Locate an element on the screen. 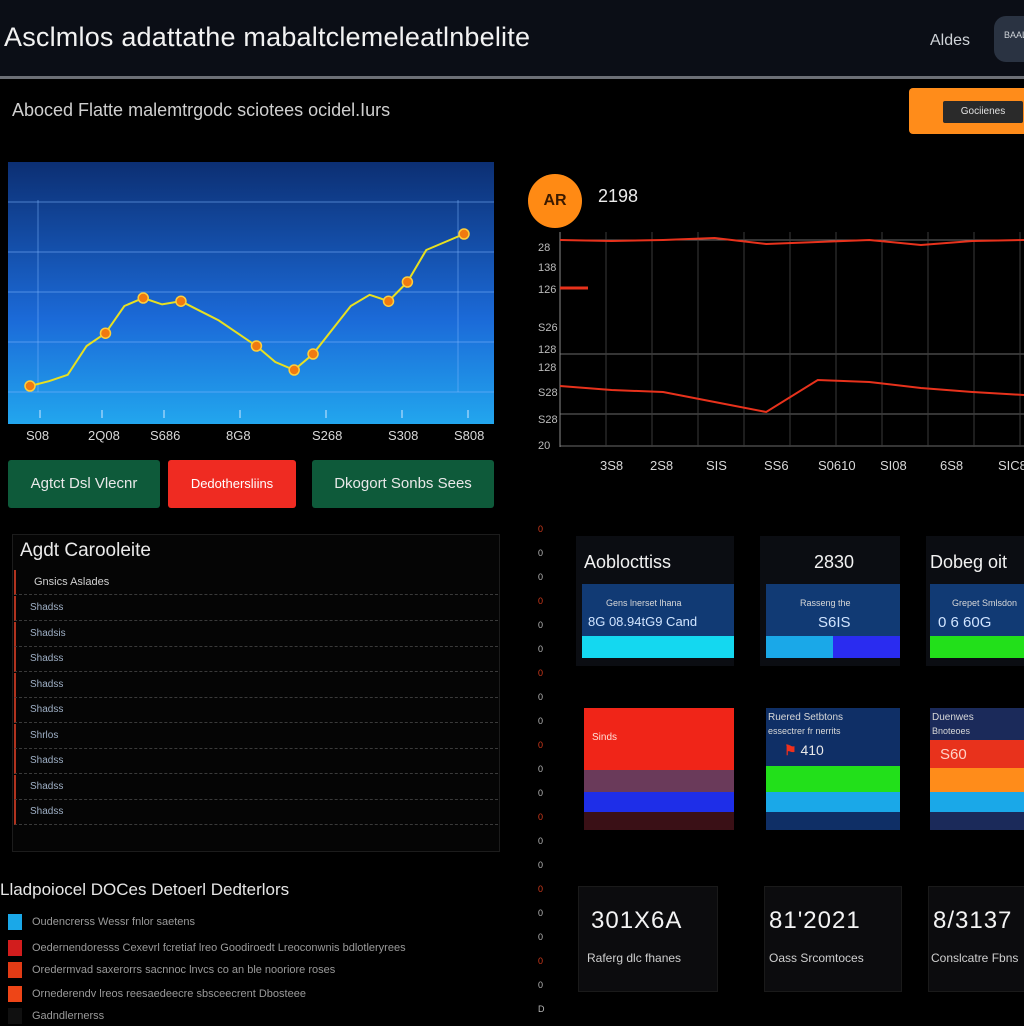  list-row: Shrlos is located at coordinates (256, 736).